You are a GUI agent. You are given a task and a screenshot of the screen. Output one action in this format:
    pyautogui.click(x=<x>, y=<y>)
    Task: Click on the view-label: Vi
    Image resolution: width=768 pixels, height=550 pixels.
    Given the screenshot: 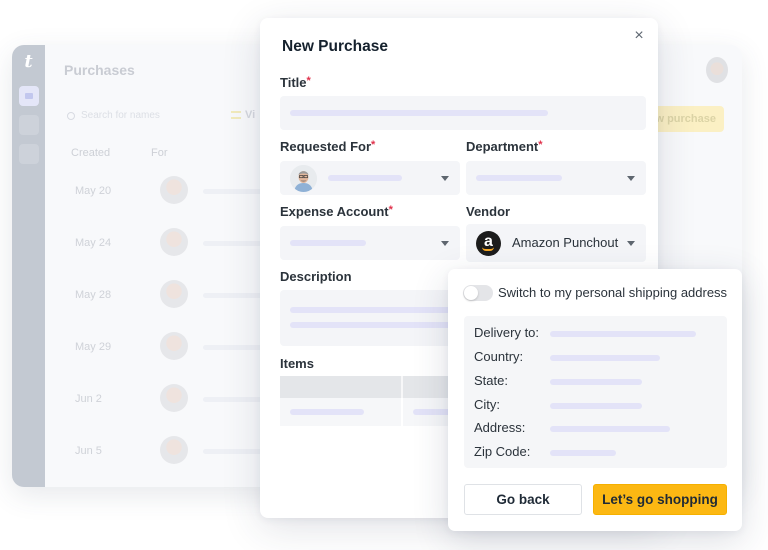 What is the action you would take?
    pyautogui.click(x=250, y=115)
    